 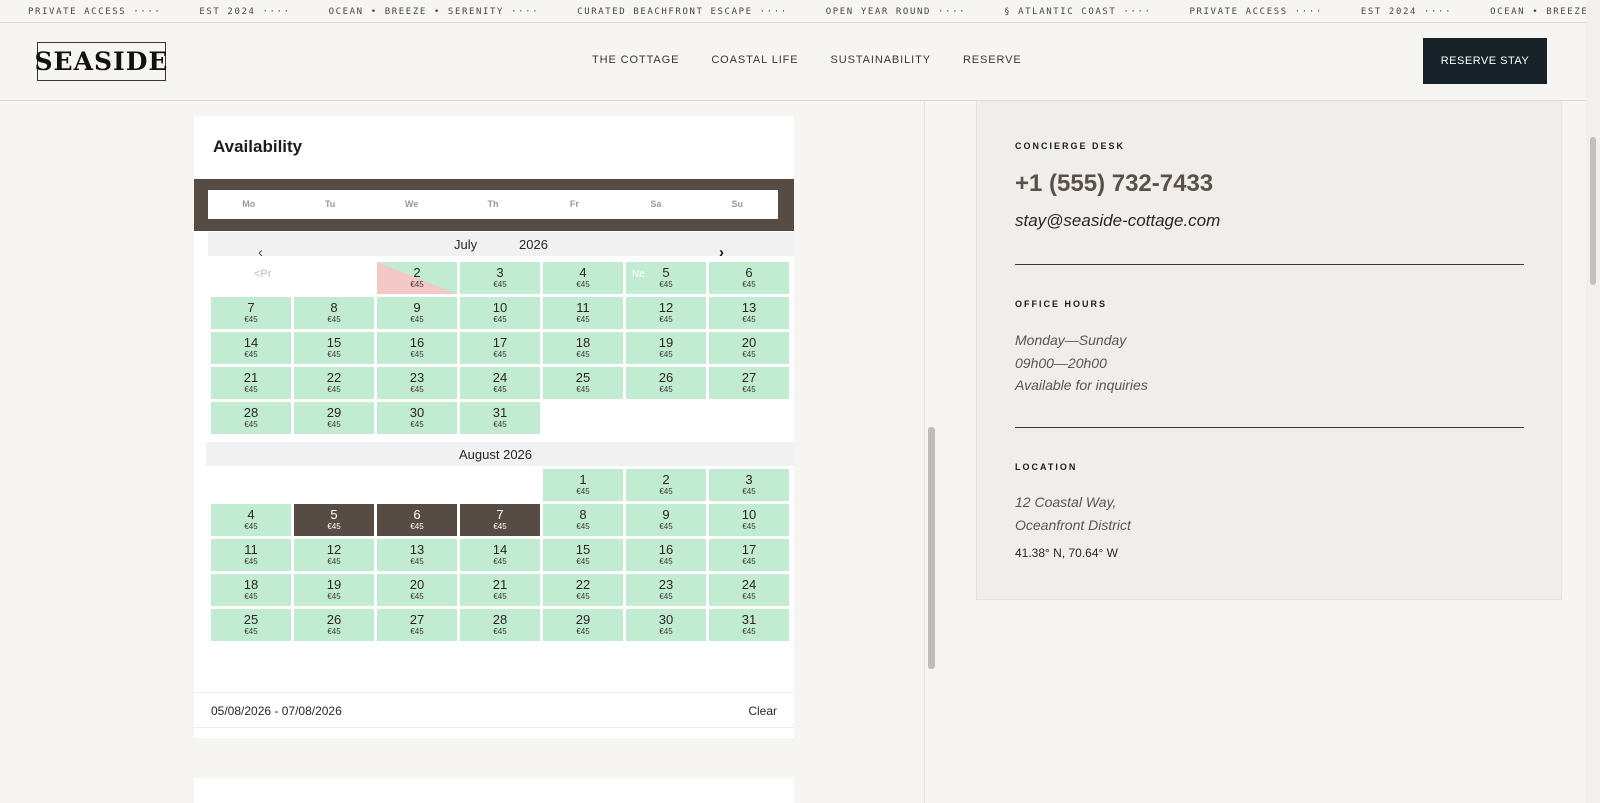 I want to click on july-day-25: 25 €45, so click(x=583, y=383).